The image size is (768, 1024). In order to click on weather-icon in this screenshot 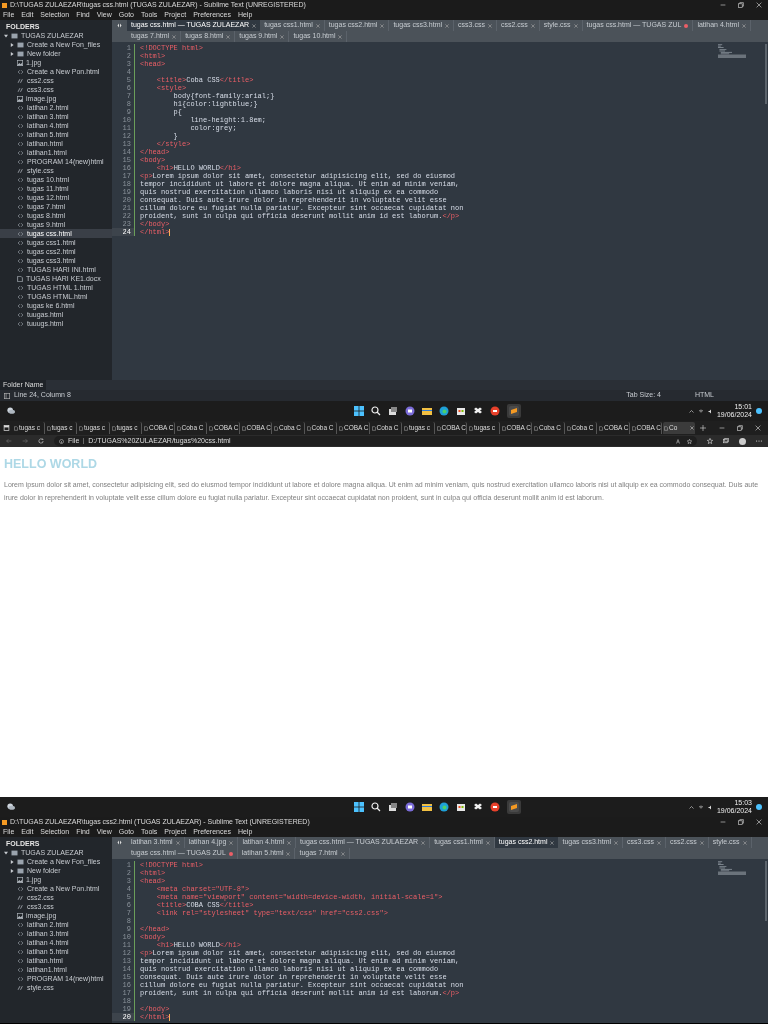, I will do `click(11, 807)`.